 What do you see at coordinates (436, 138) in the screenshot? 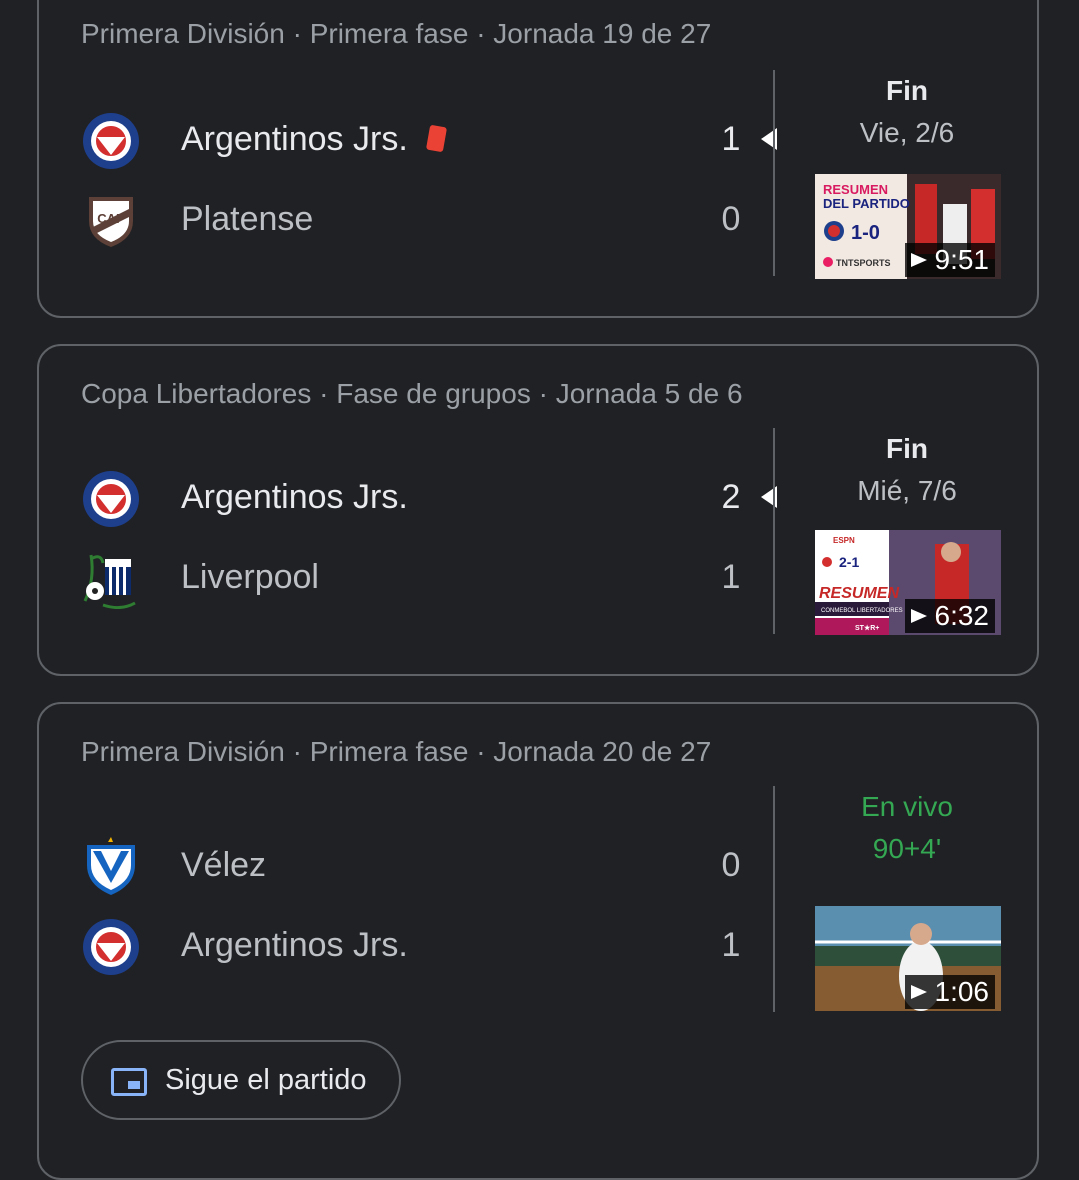
I see `red-card-icon` at bounding box center [436, 138].